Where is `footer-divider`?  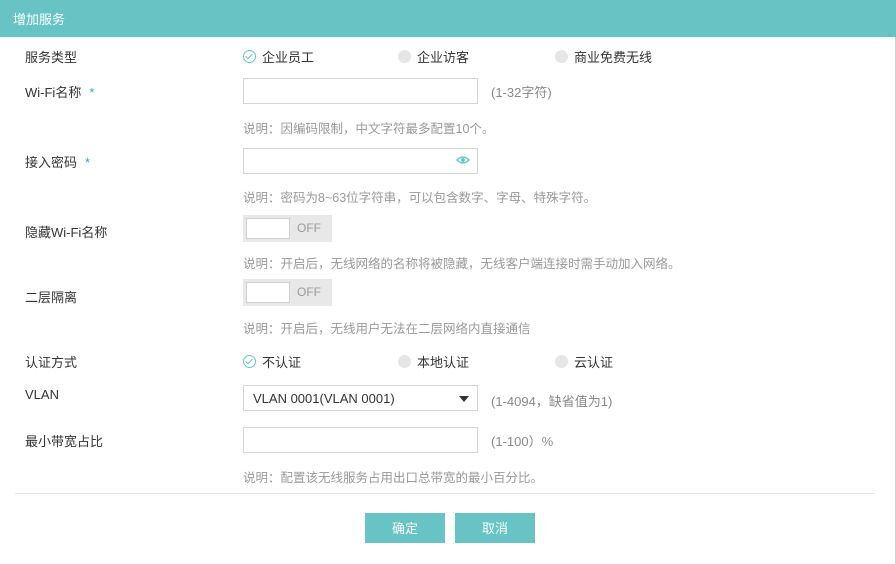 footer-divider is located at coordinates (445, 493).